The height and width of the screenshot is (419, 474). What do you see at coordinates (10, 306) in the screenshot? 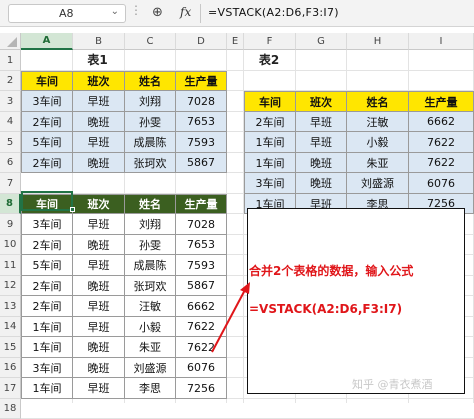
I see `row-header-13: 13` at bounding box center [10, 306].